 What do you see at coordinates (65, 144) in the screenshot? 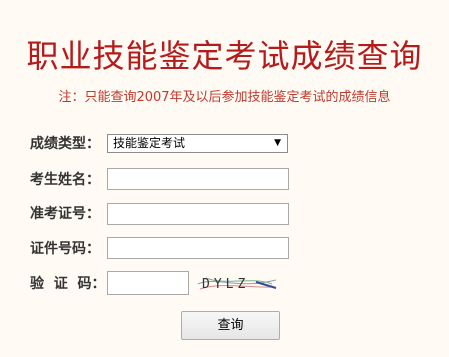
I see `score-type-label: 成绩类型：` at bounding box center [65, 144].